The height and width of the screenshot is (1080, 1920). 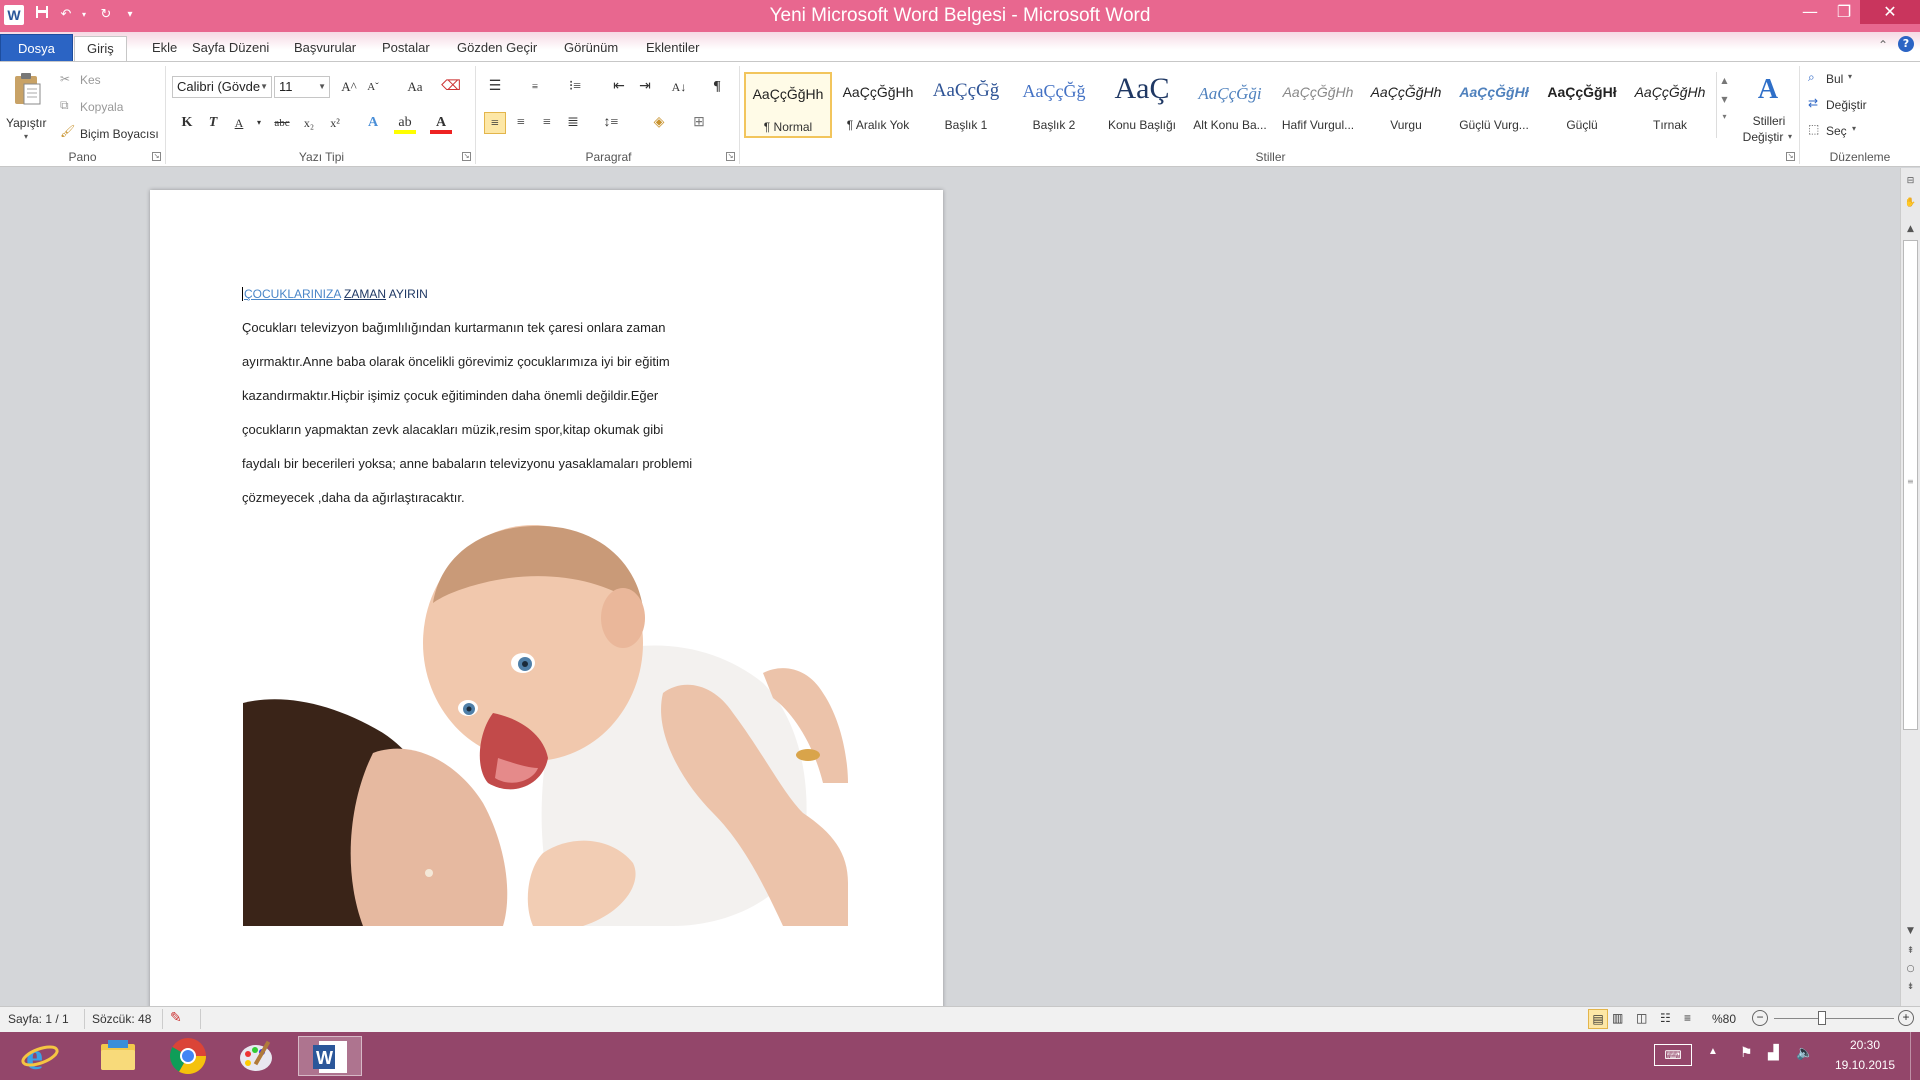 I want to click on cut-button: Kes, so click(x=90, y=80).